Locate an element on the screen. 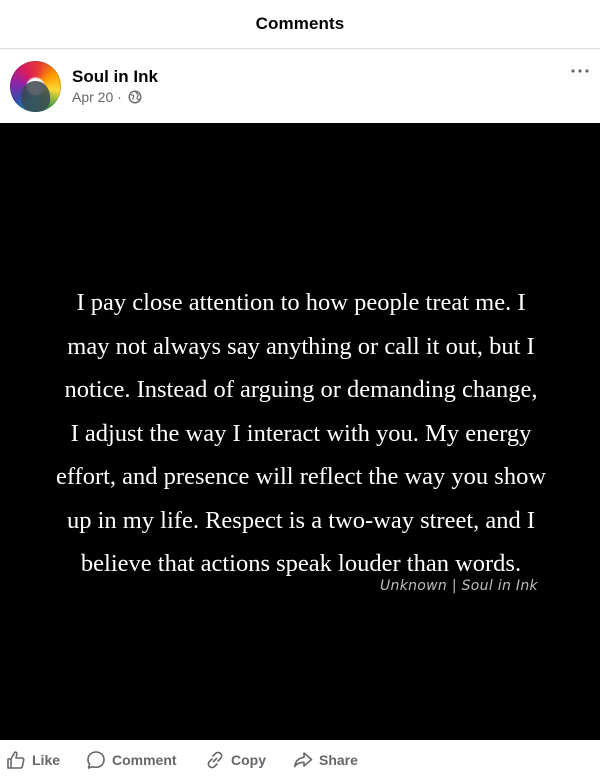  top-bar: Comments is located at coordinates (300, 24).